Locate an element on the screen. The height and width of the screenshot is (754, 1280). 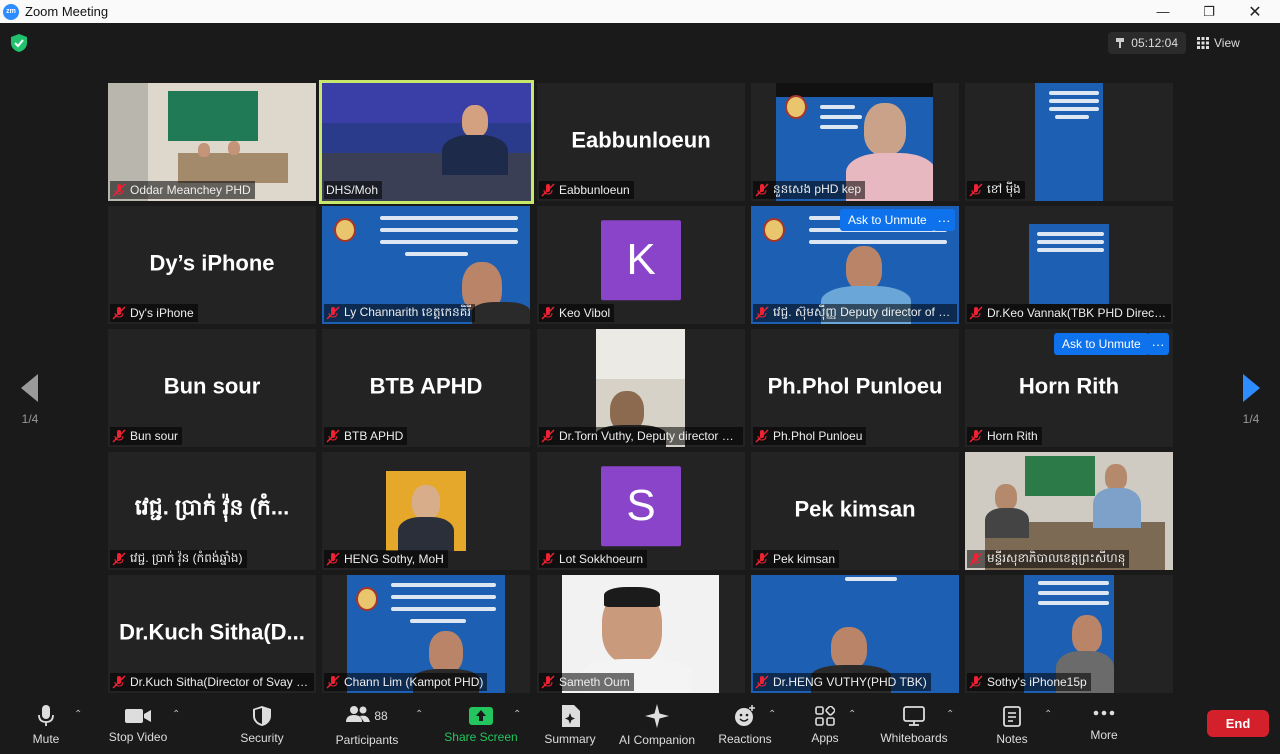
security-button: Security is located at coordinates (262, 725).